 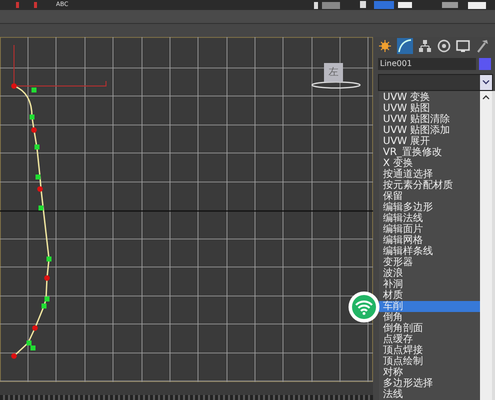 What do you see at coordinates (429, 141) in the screenshot?
I see `modifier-list-item: UVW 展开` at bounding box center [429, 141].